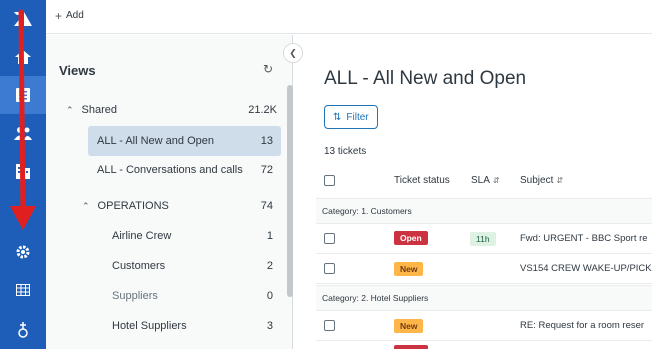 This screenshot has width=652, height=349. What do you see at coordinates (584, 238) in the screenshot?
I see `ticket-subject: Fwd: URGENT - BBC Sport re` at bounding box center [584, 238].